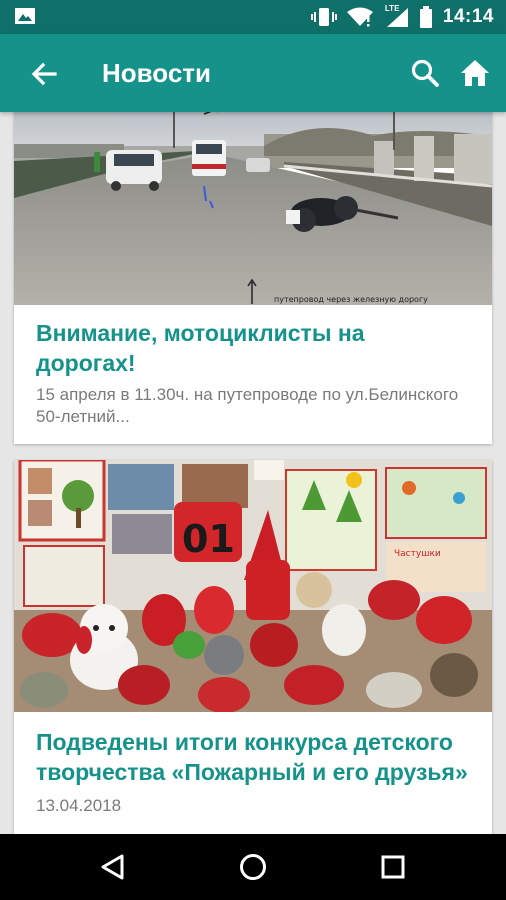 The width and height of the screenshot is (506, 900). Describe the element at coordinates (468, 16) in the screenshot. I see `clock: 14:14` at that location.